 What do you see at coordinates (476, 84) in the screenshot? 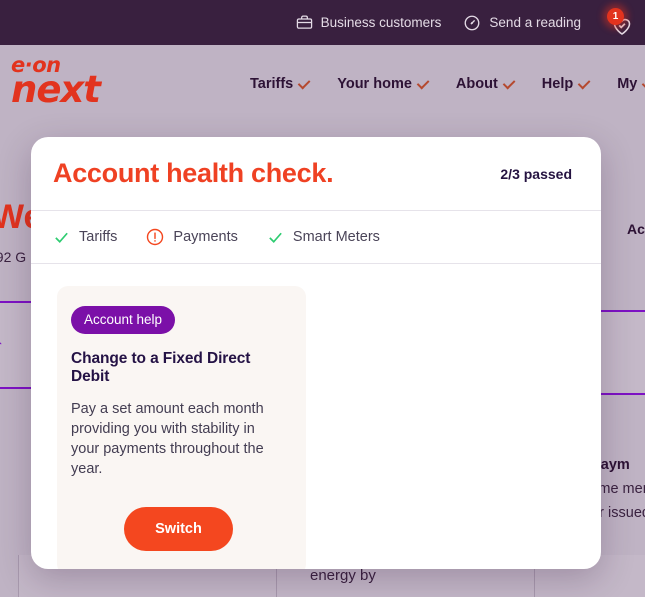
I see `nav-item-about-label: About` at bounding box center [476, 84].